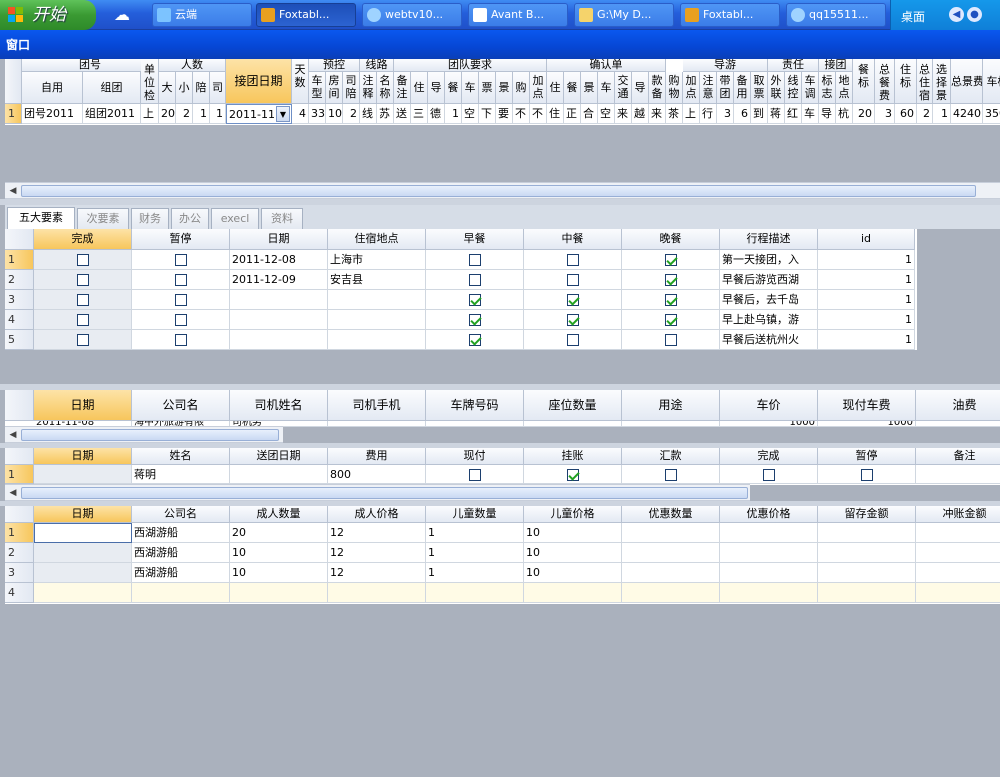 Image resolution: width=1000 pixels, height=777 pixels. I want to click on cell-chexing: 33, so click(317, 114).